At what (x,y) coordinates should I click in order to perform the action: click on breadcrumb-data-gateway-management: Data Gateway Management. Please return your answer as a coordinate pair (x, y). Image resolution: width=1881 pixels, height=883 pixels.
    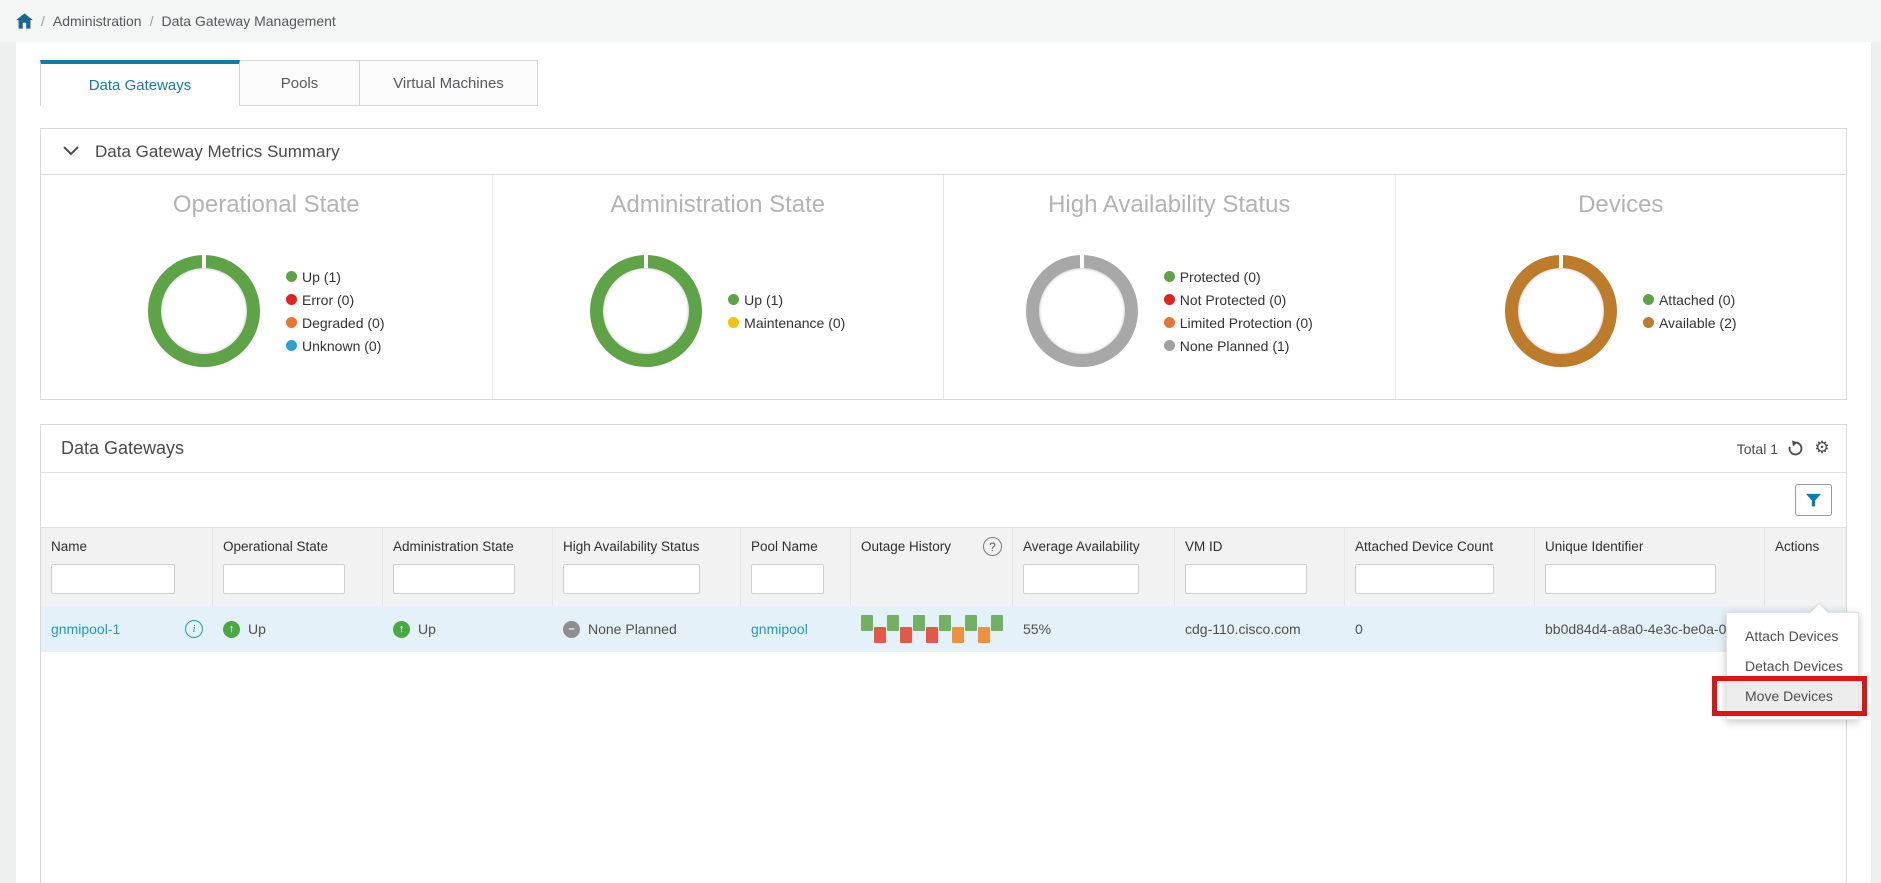
    Looking at the image, I should click on (248, 21).